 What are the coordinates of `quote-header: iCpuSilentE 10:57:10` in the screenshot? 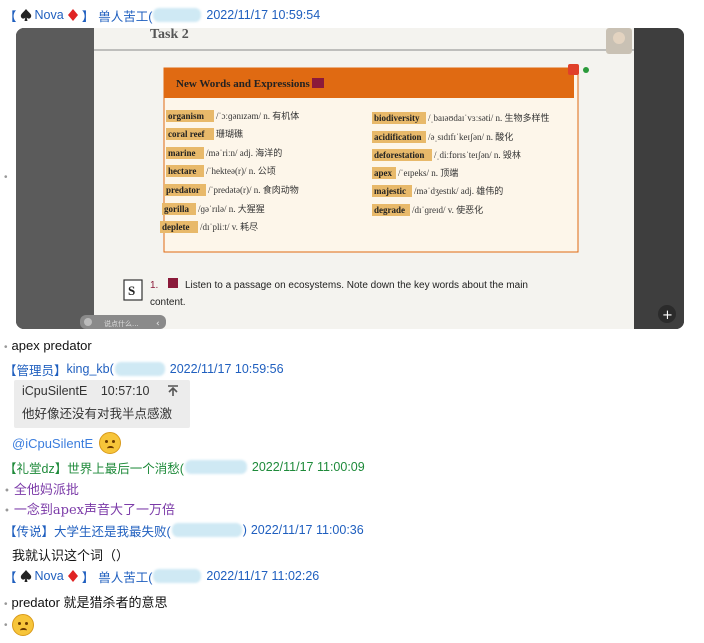 It's located at (85, 391).